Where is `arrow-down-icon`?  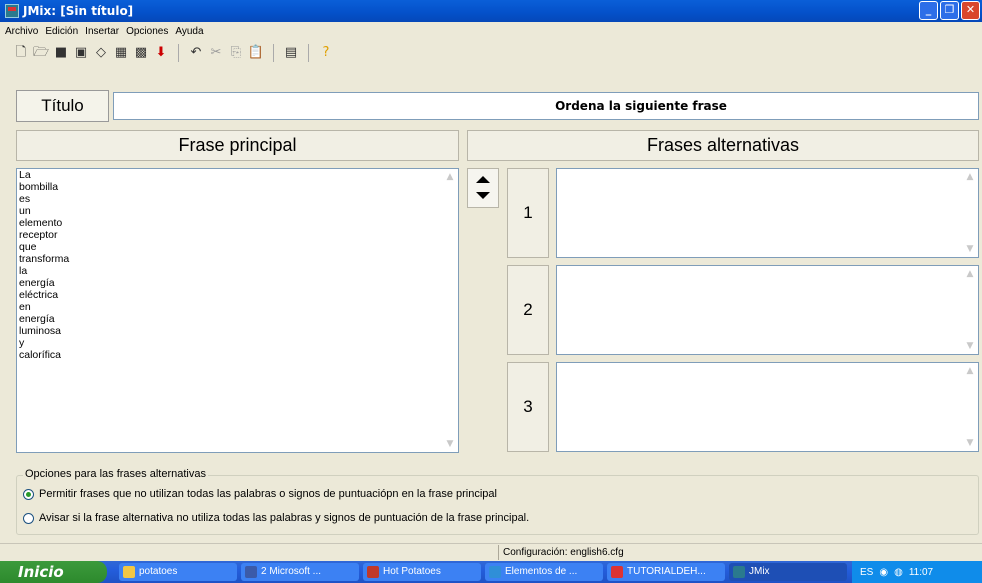
arrow-down-icon is located at coordinates (483, 195).